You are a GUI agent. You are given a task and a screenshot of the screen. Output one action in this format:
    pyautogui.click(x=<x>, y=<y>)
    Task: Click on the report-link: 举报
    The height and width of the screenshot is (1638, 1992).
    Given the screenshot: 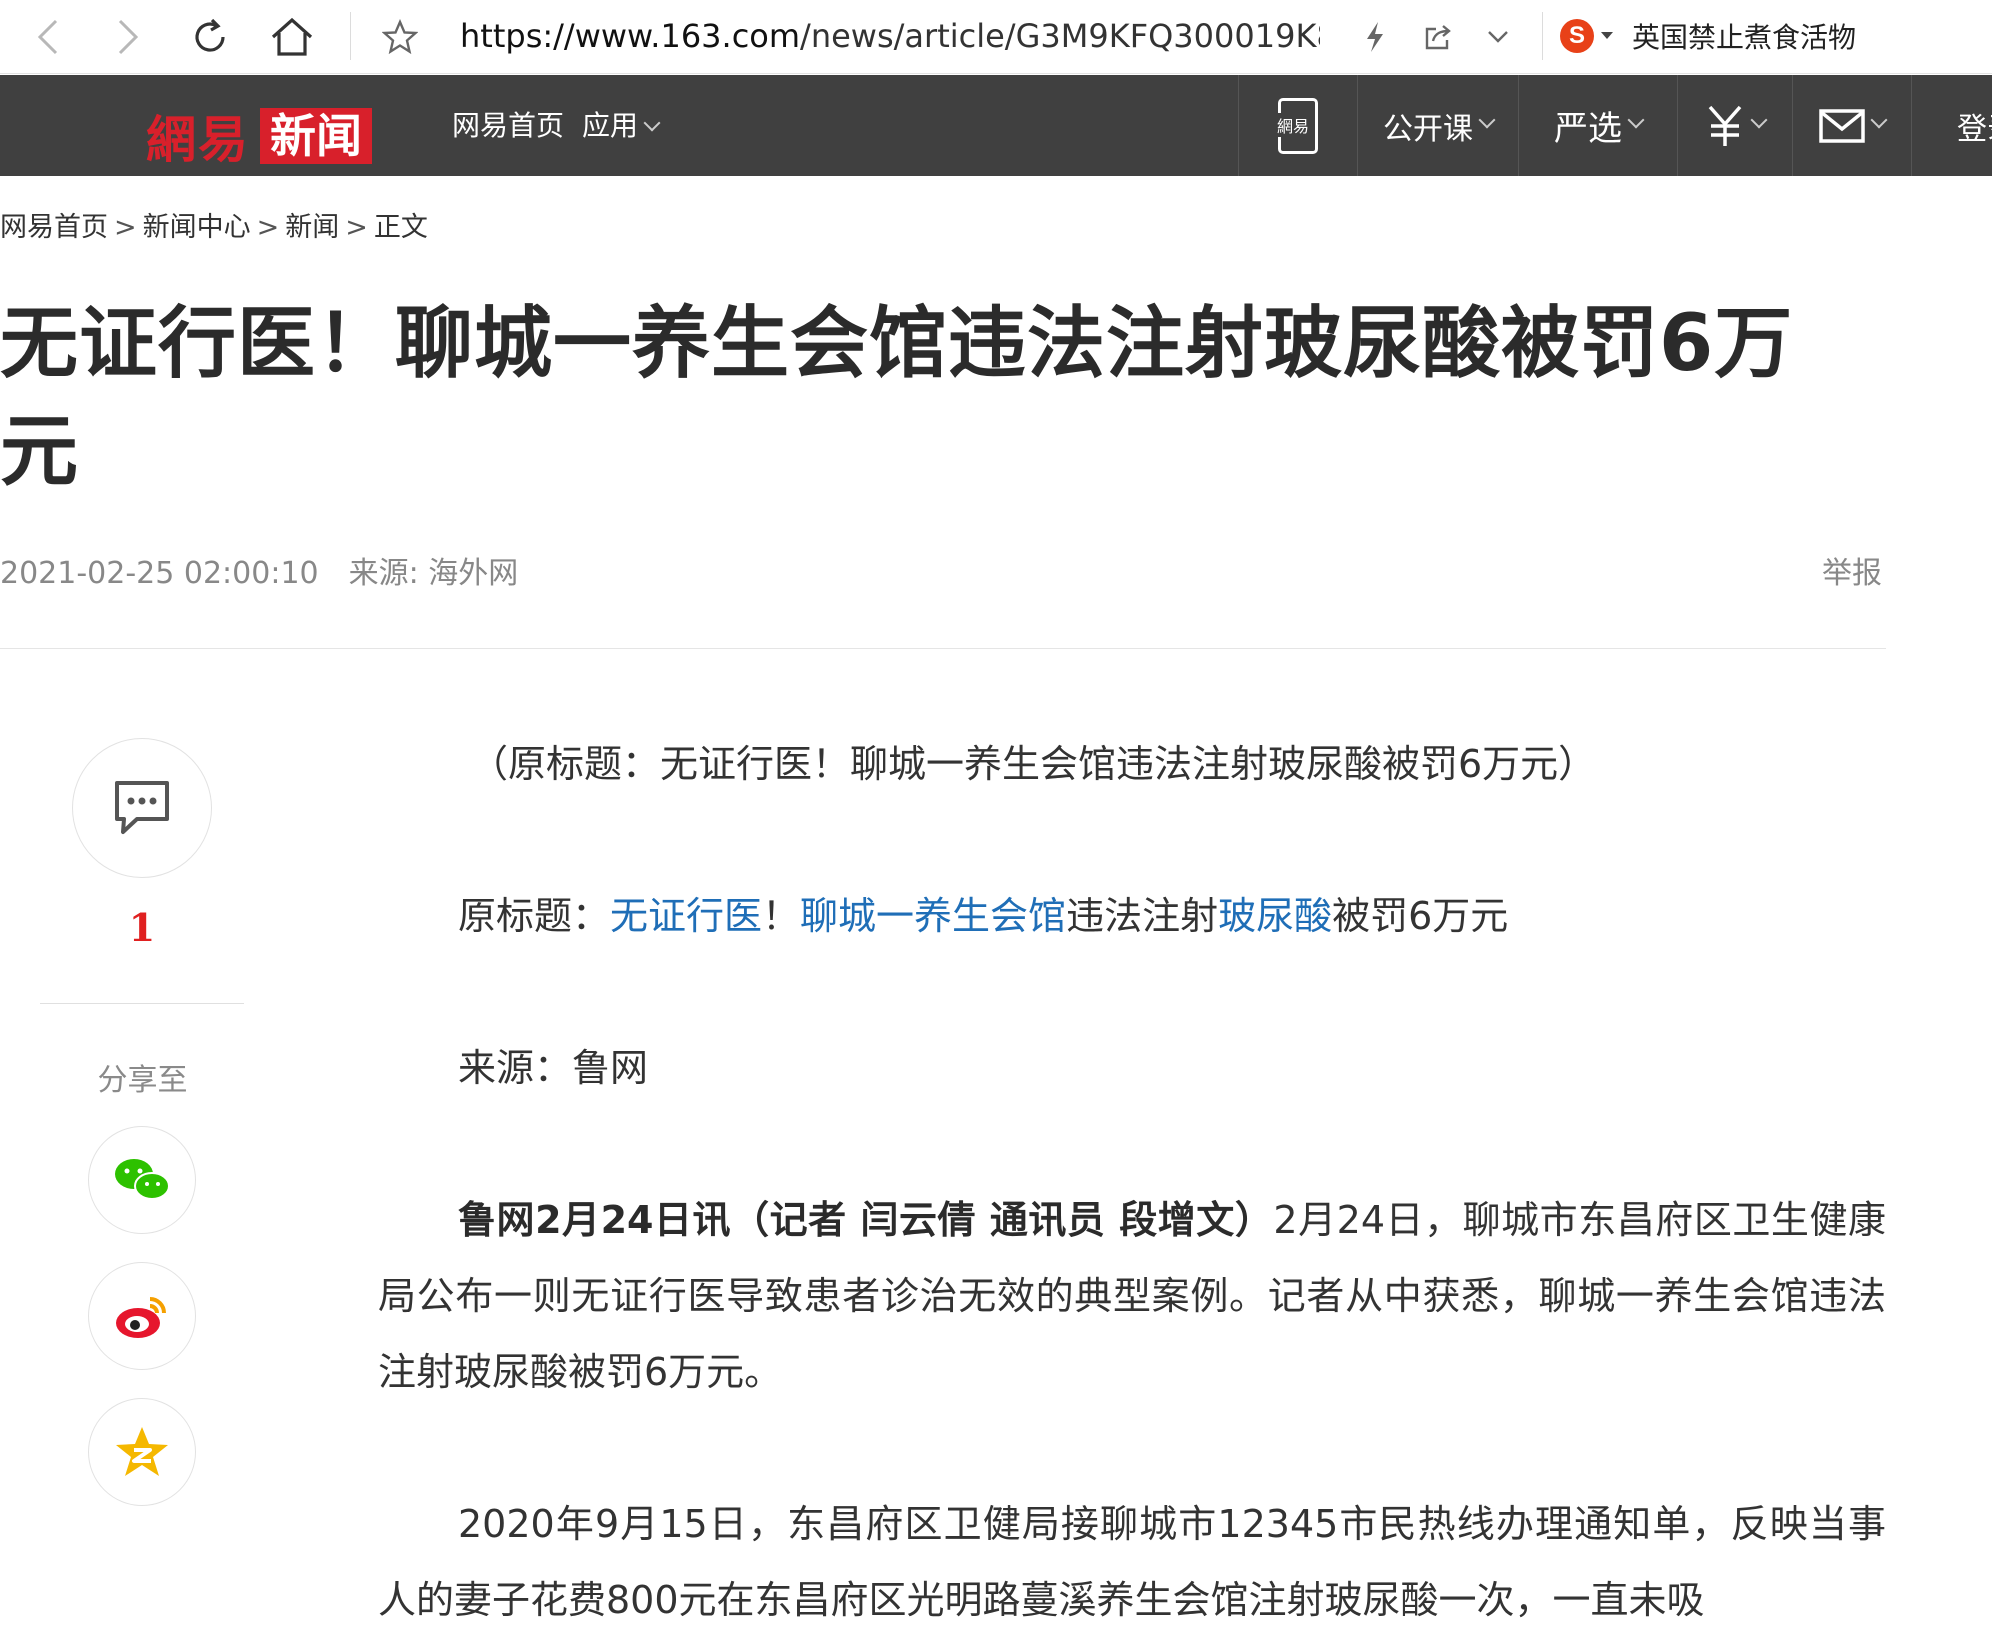 What is the action you would take?
    pyautogui.click(x=1852, y=570)
    